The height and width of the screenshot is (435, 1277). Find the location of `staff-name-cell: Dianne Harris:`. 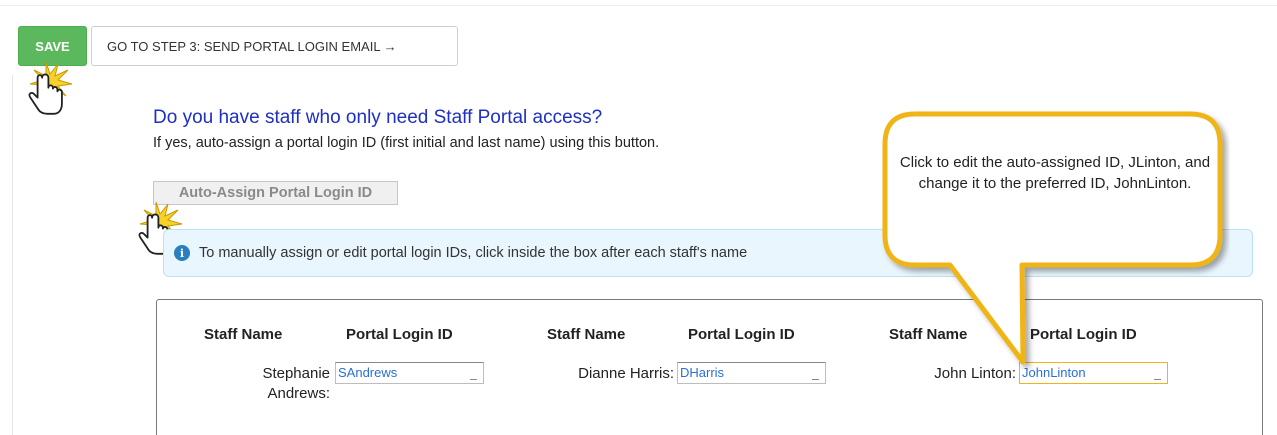

staff-name-cell: Dianne Harris: is located at coordinates (607, 374).